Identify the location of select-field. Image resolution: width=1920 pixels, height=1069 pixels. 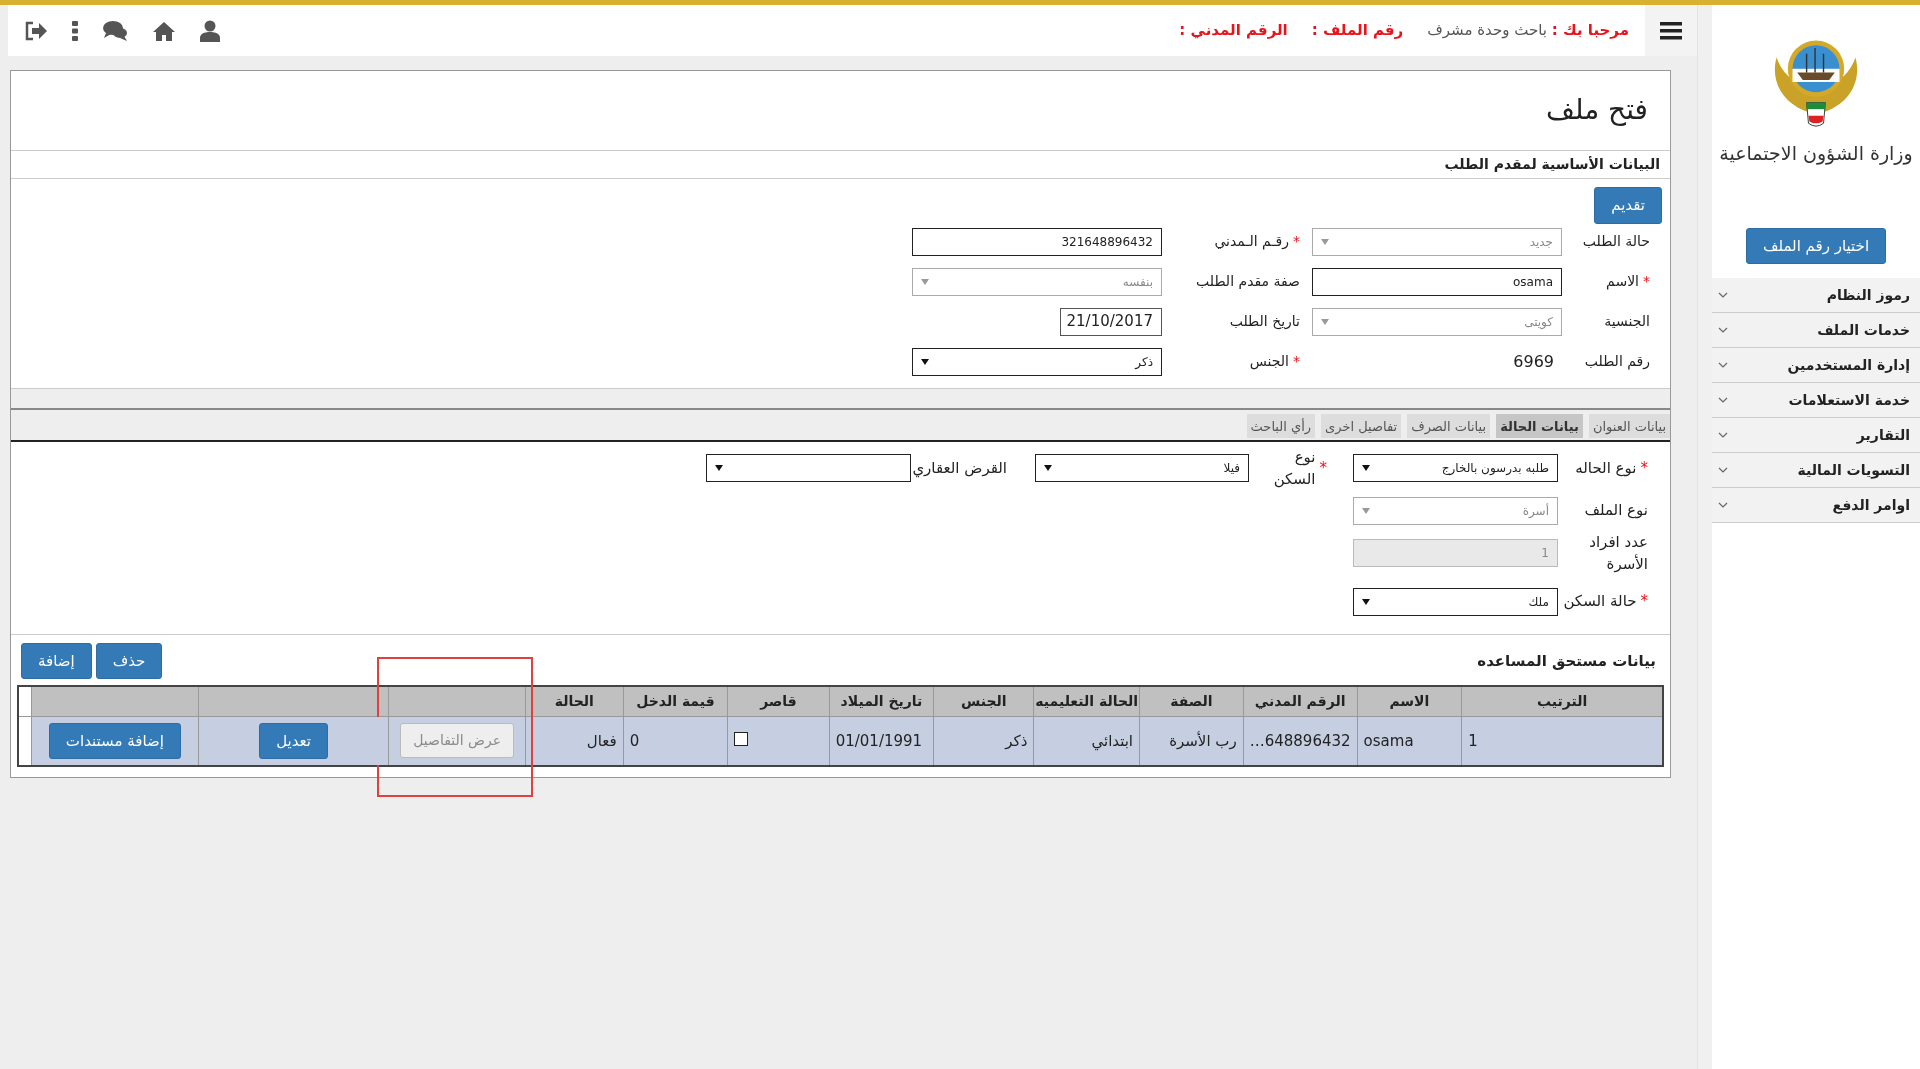
(808, 468).